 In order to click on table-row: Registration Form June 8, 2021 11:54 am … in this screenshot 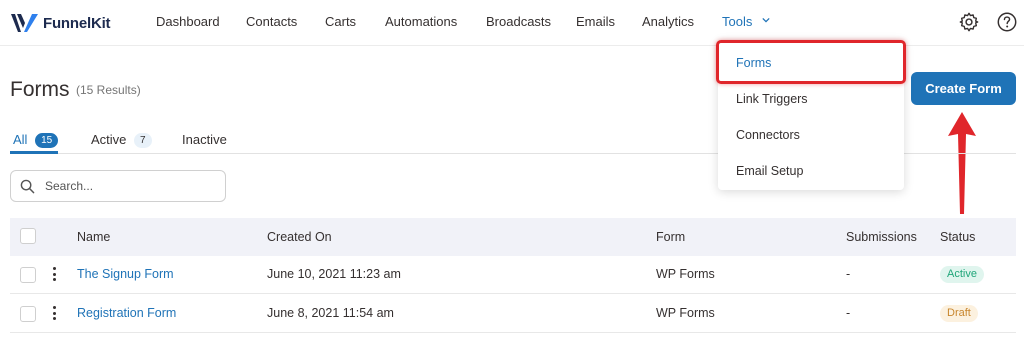, I will do `click(513, 314)`.